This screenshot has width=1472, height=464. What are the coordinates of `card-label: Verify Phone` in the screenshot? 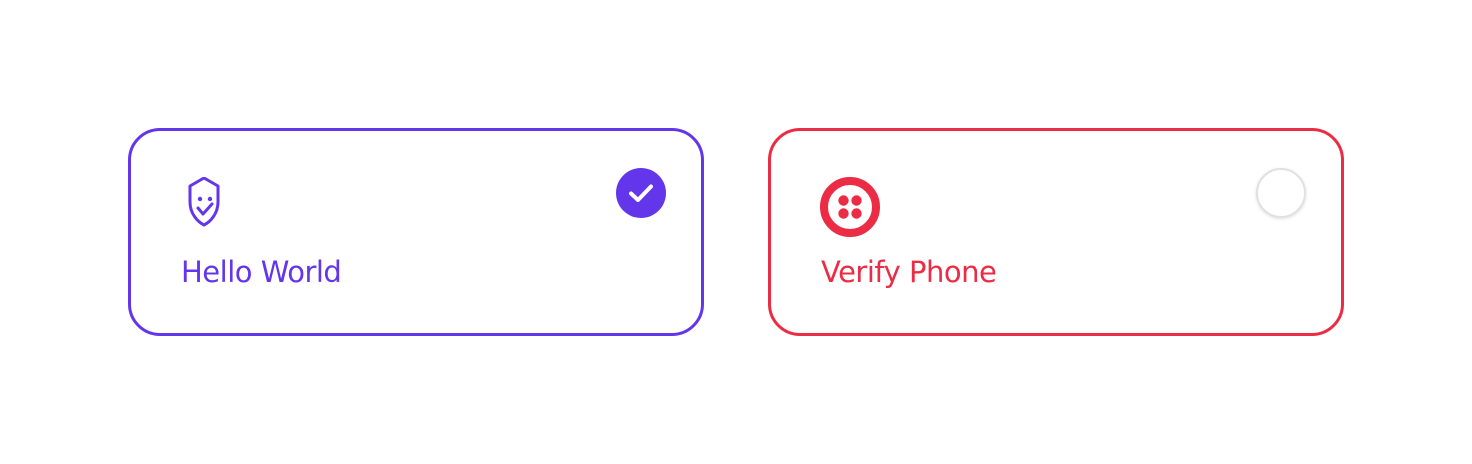 It's located at (909, 272).